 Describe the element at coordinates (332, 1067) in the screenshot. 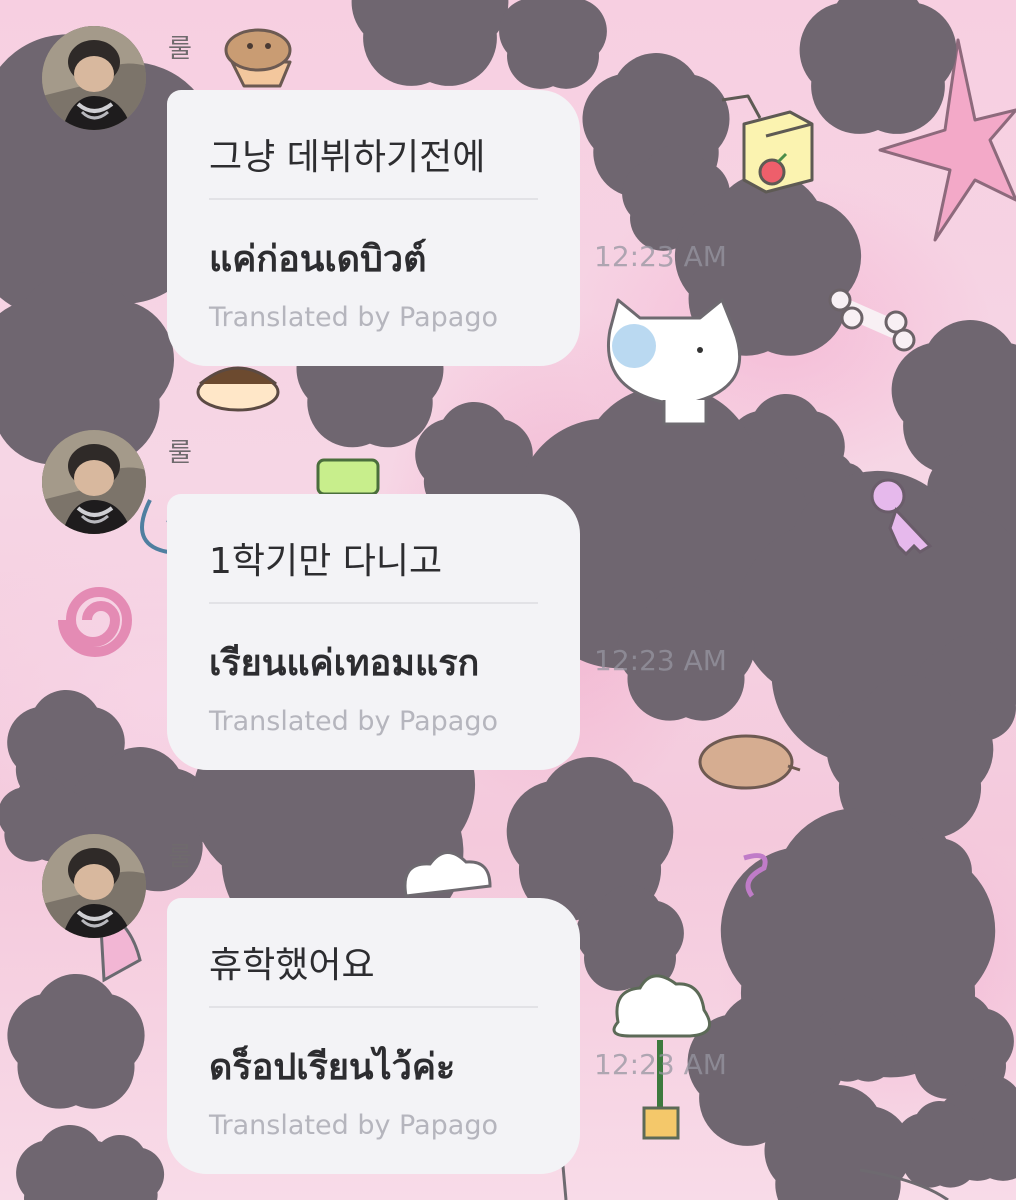

I see `translated-text: ดร็อปเรียนไว้ค่ะ` at that location.